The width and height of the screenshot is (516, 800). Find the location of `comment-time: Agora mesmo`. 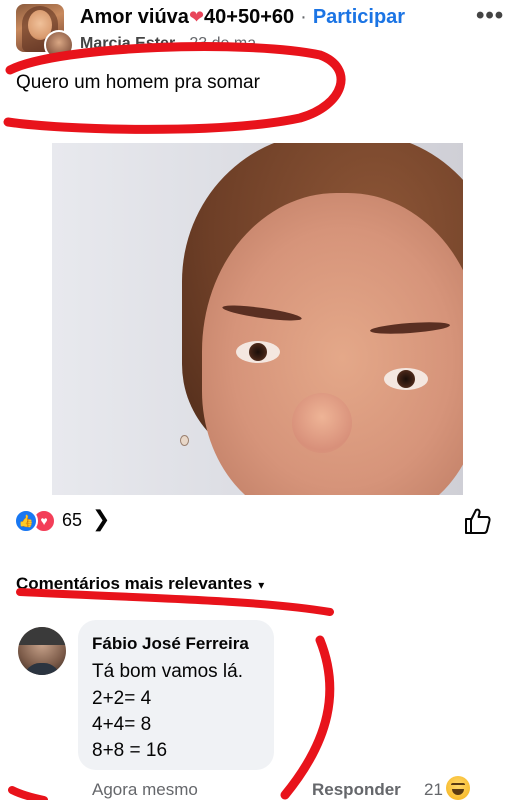

comment-time: Agora mesmo is located at coordinates (145, 790).